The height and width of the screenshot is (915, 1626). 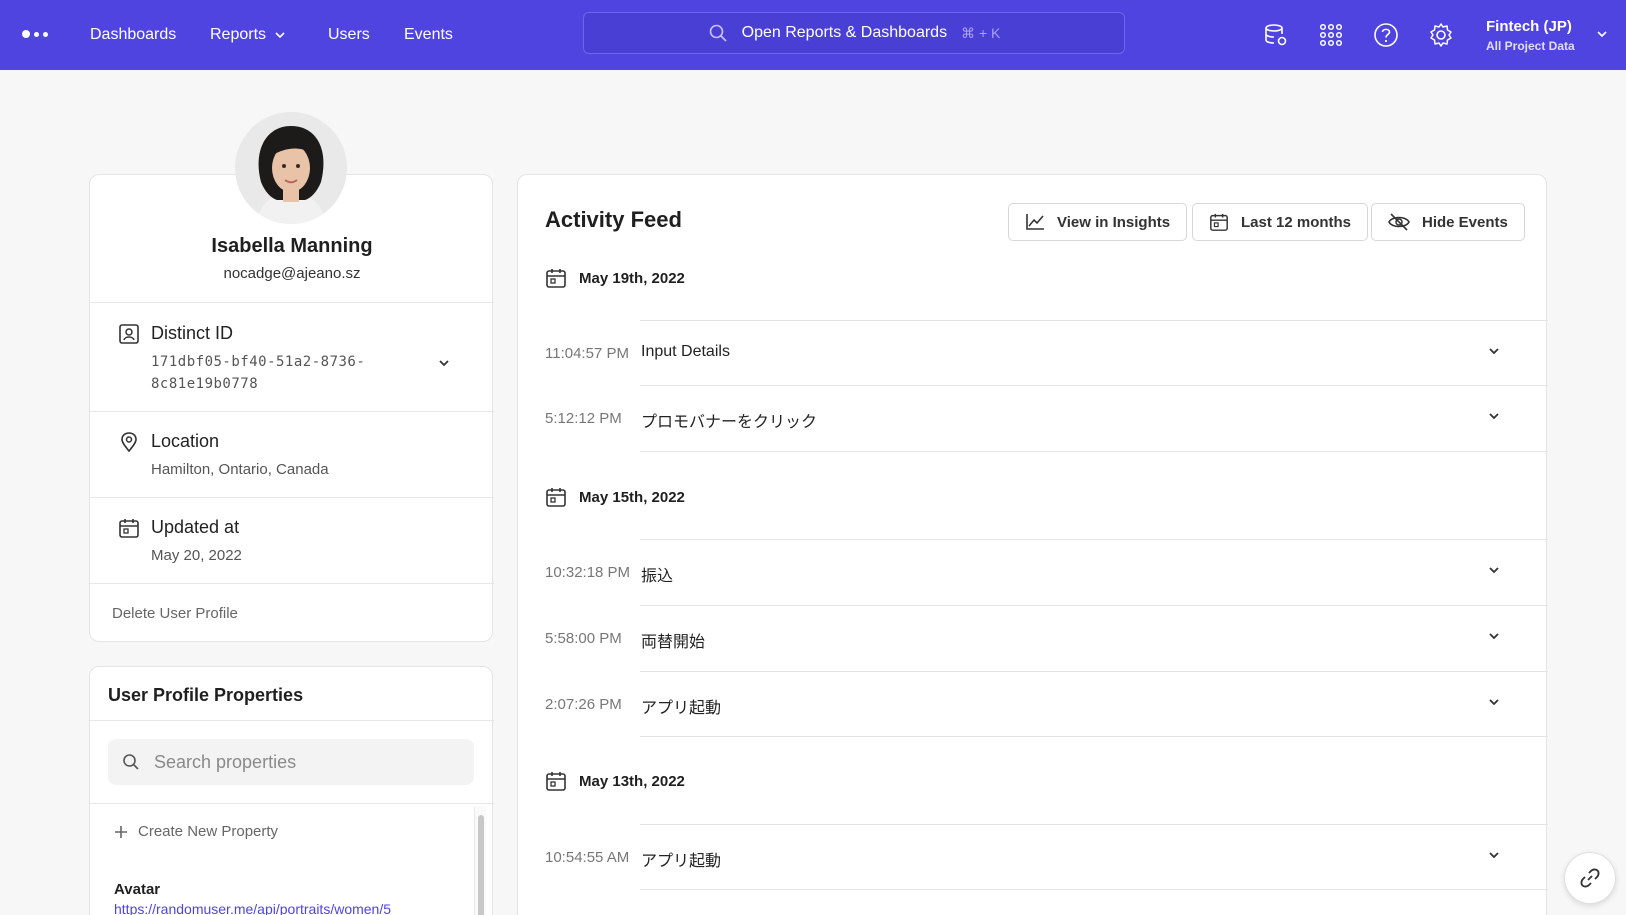 What do you see at coordinates (632, 497) in the screenshot?
I see `day-date: May 15th, 2022` at bounding box center [632, 497].